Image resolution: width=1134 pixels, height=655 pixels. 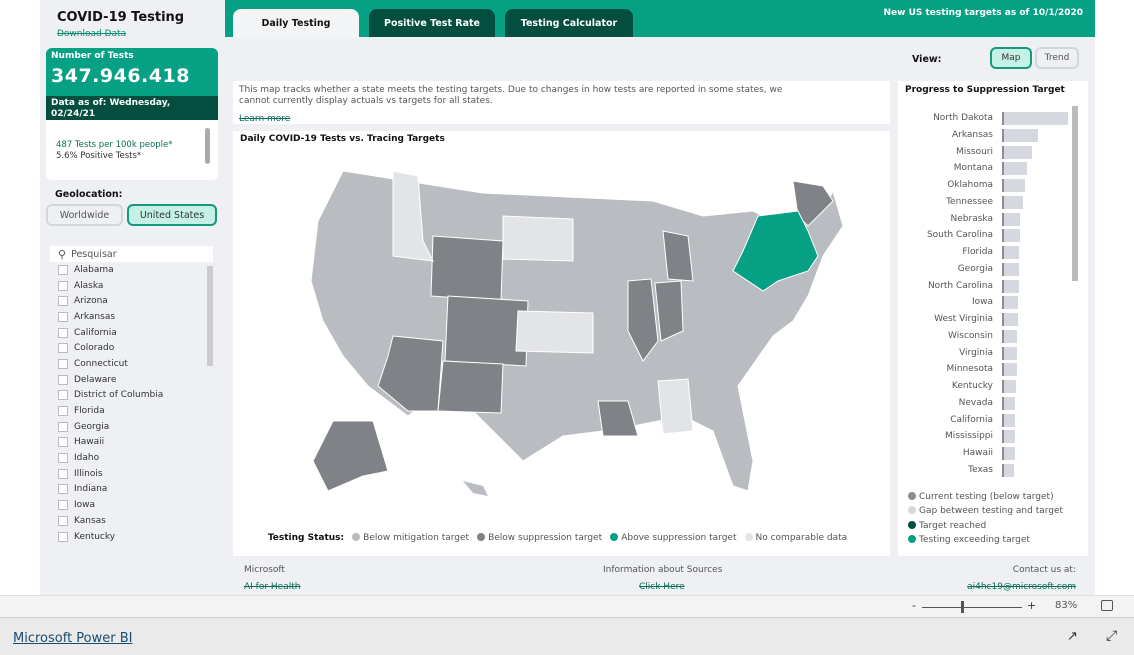 What do you see at coordinates (988, 286) in the screenshot?
I see `progress-bar-row: North Carolina` at bounding box center [988, 286].